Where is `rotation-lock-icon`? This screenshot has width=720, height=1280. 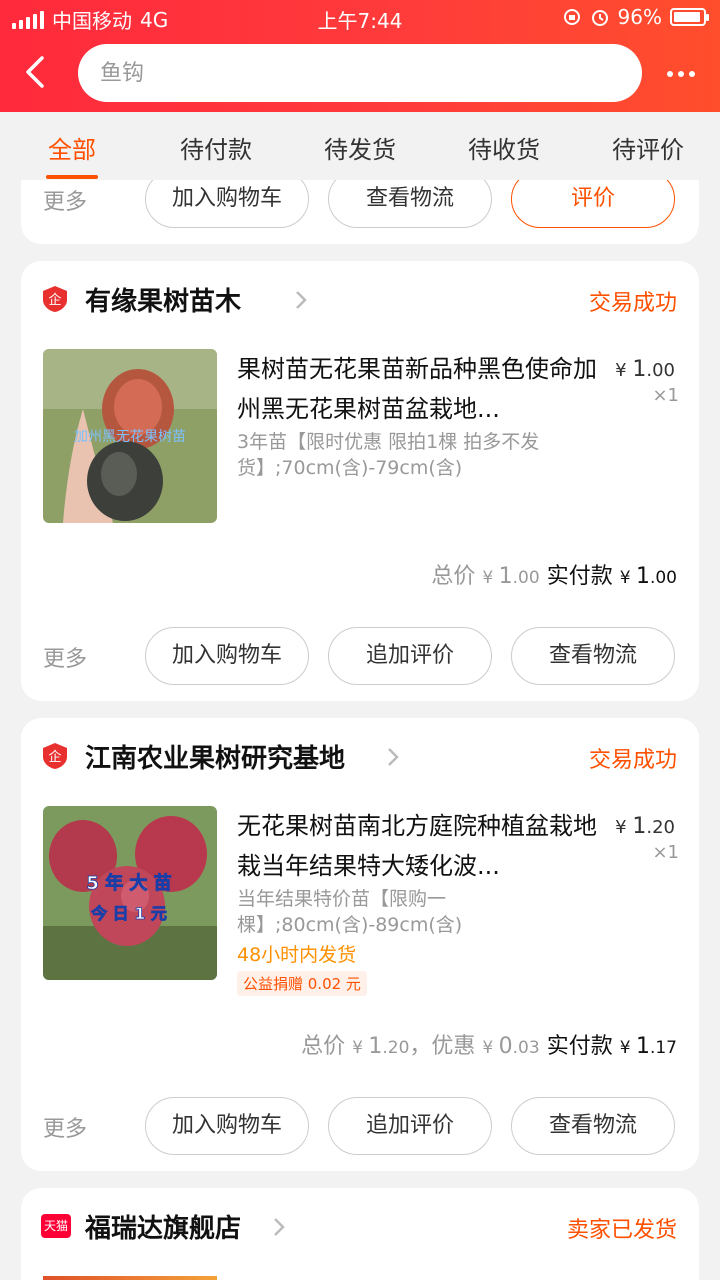
rotation-lock-icon is located at coordinates (571, 17).